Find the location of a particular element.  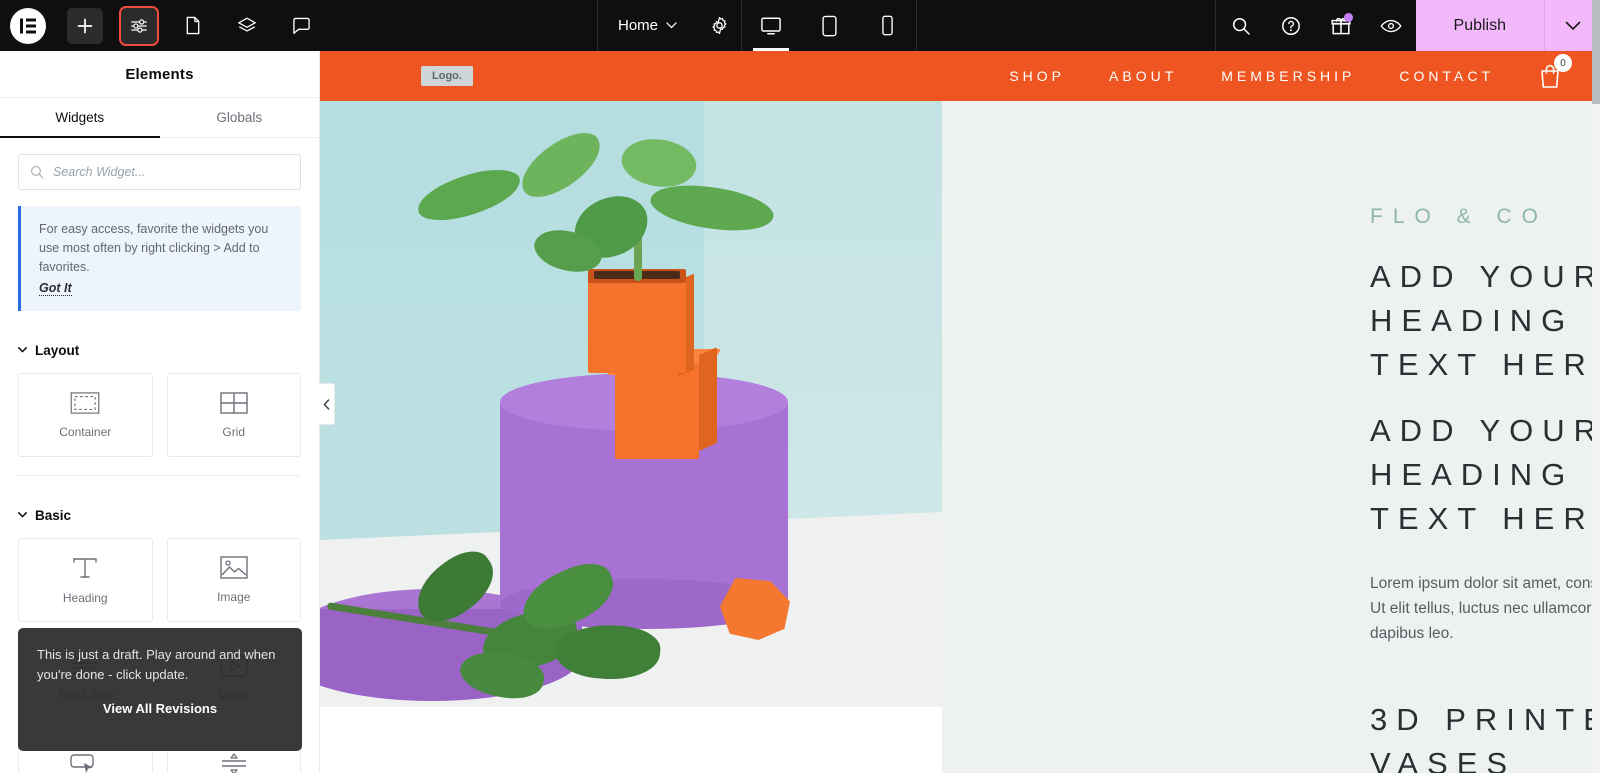

widget-image-label: Image is located at coordinates (234, 597).